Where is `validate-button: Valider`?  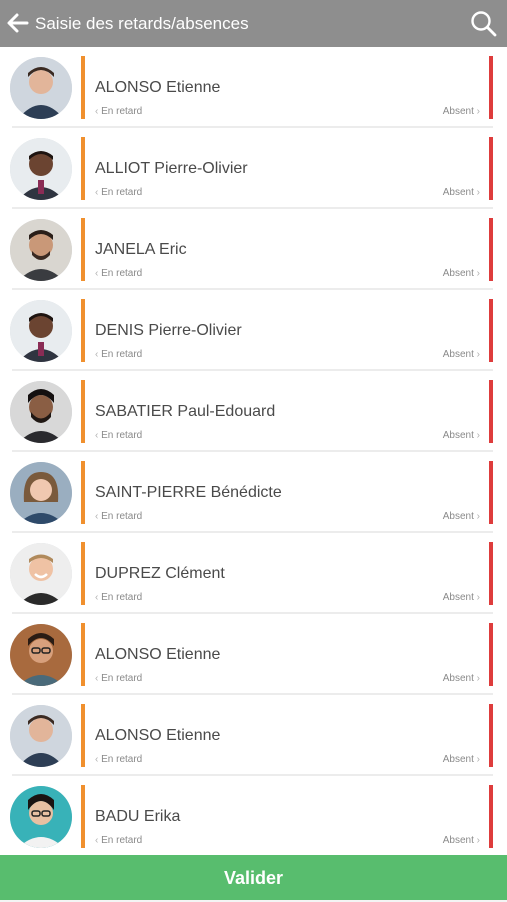
validate-button: Valider is located at coordinates (253, 877).